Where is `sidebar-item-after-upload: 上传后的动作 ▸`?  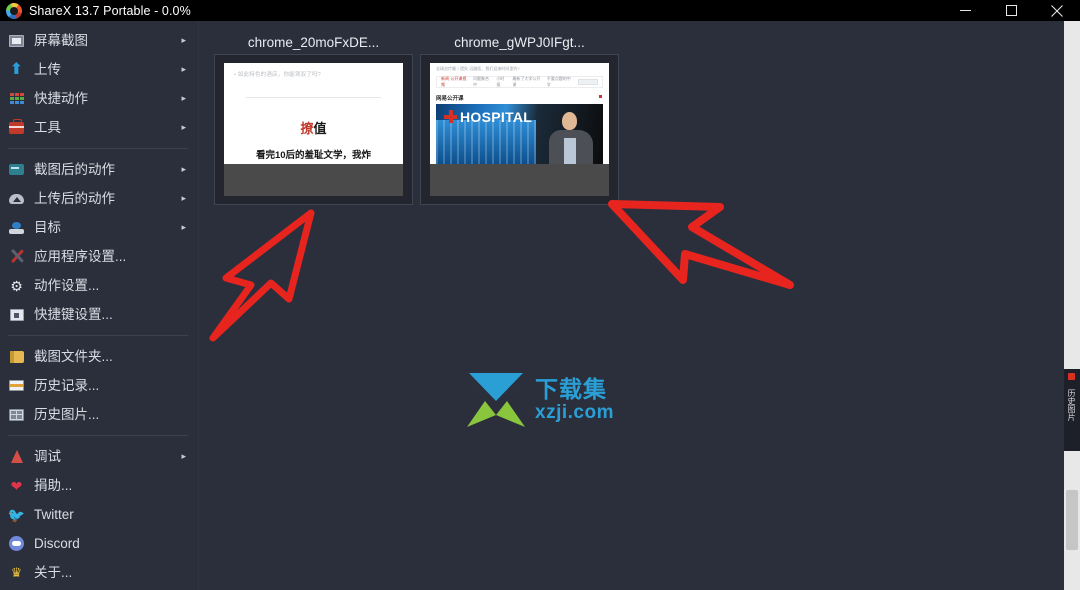
sidebar-item-after-upload: 上传后的动作 ▸ is located at coordinates (99, 198).